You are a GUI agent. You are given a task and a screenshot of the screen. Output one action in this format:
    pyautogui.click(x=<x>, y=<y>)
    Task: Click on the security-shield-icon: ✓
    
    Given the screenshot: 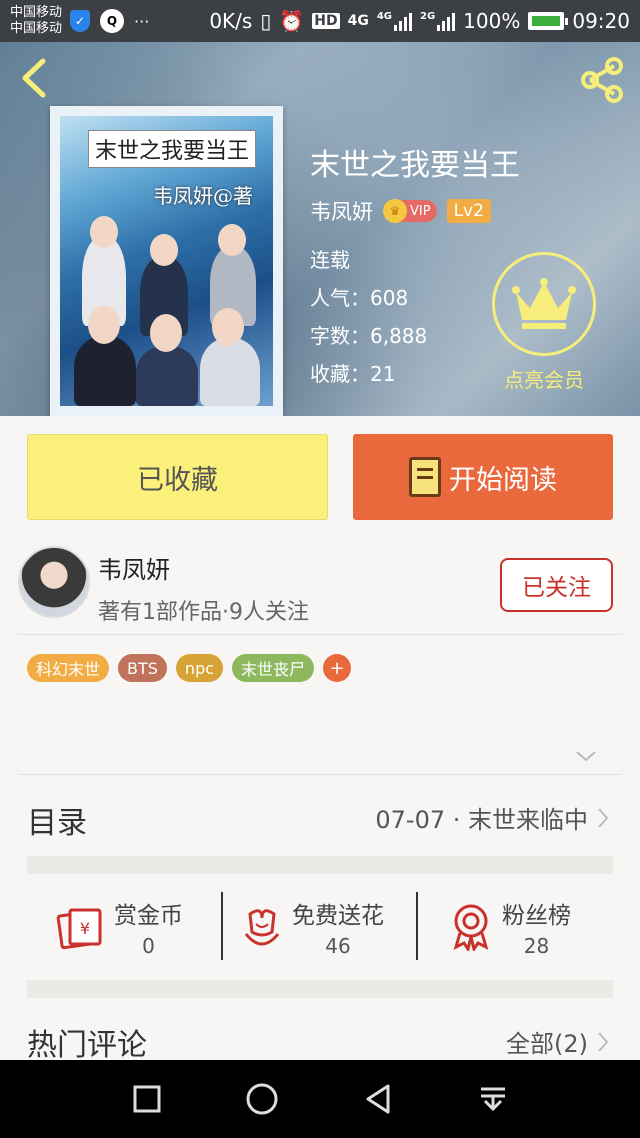 What is the action you would take?
    pyautogui.click(x=80, y=21)
    